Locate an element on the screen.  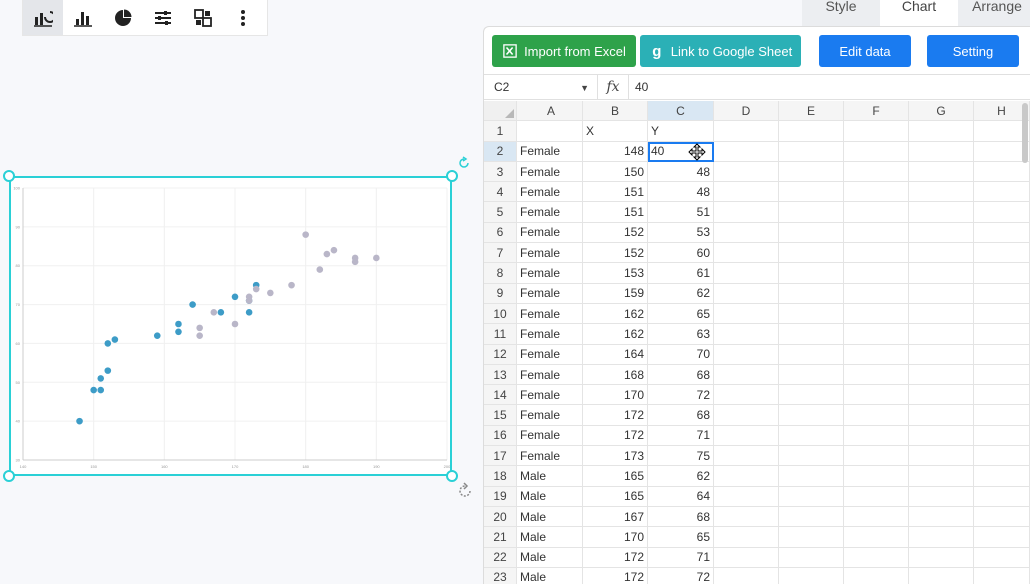
cell-b: 165 is located at coordinates (615, 496).